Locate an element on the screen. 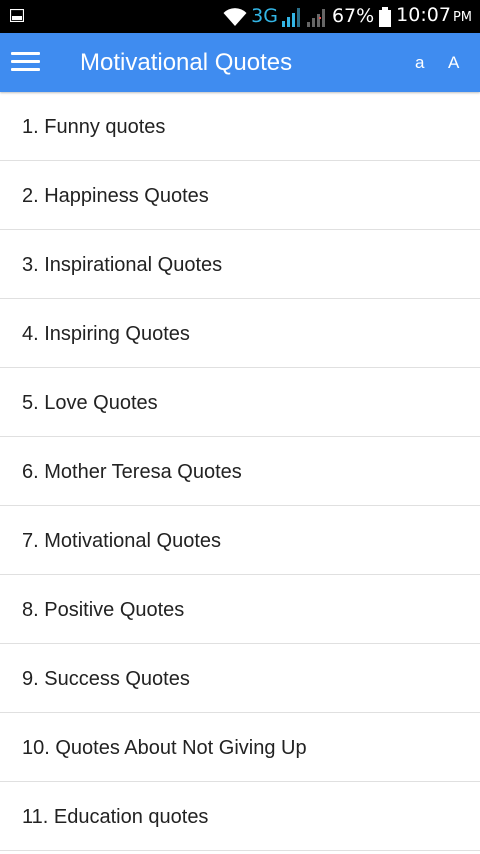  clock-hhmm: 10:07 is located at coordinates (423, 15).